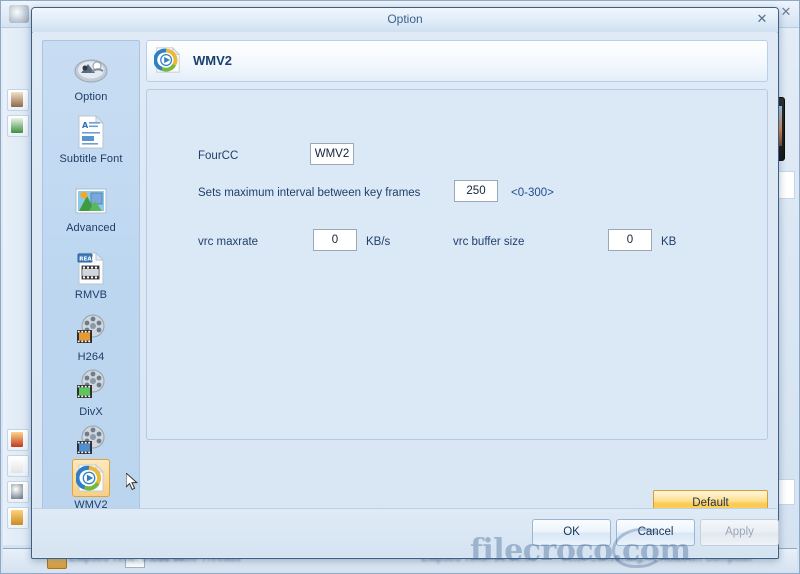  What do you see at coordinates (457, 61) in the screenshot?
I see `content-header: WMV2` at bounding box center [457, 61].